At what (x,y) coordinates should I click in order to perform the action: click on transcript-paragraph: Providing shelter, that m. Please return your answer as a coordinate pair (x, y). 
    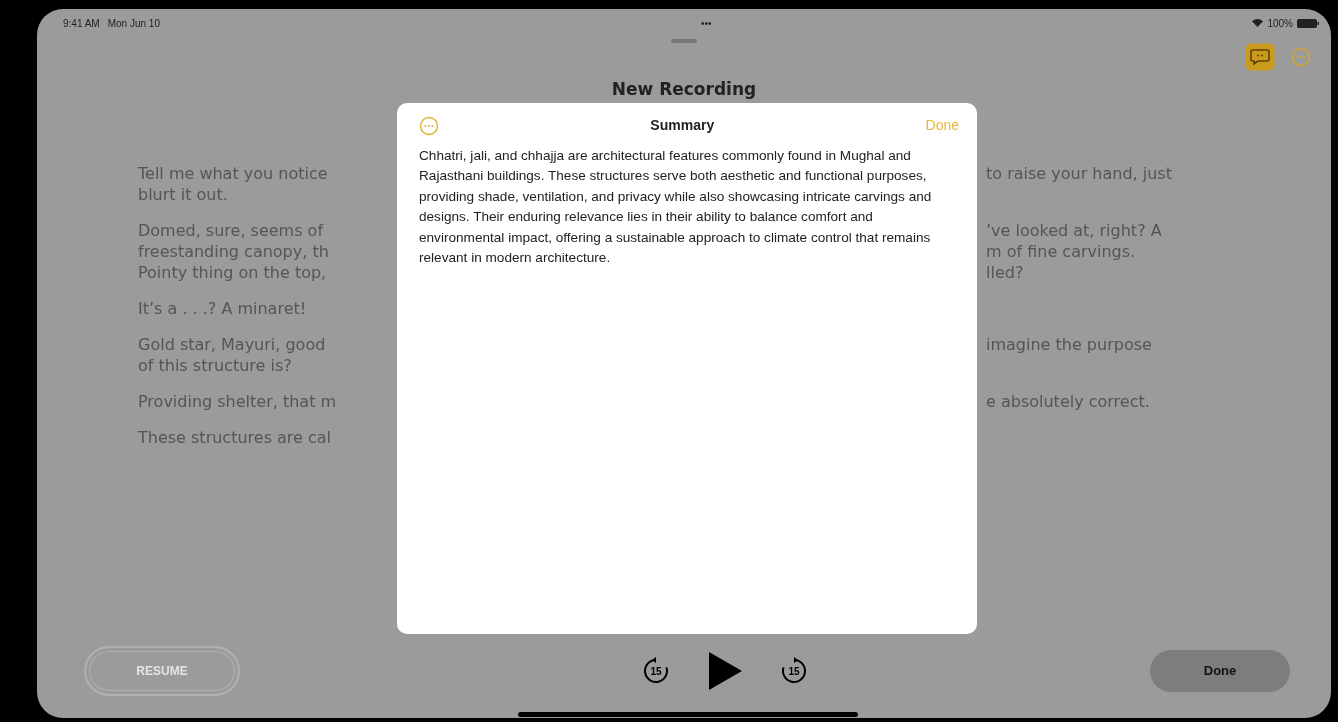
    Looking at the image, I should click on (238, 401).